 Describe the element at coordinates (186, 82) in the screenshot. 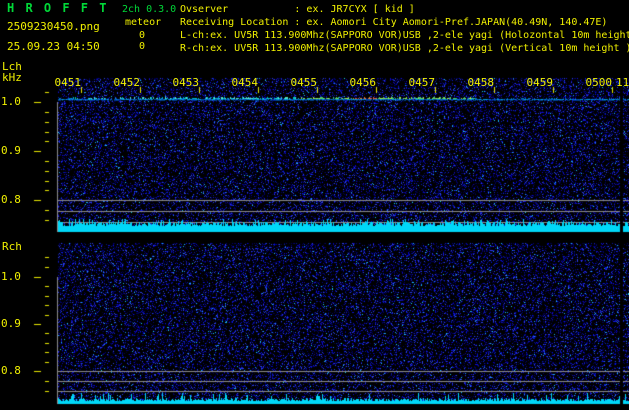

I see `time-label: 0453` at that location.